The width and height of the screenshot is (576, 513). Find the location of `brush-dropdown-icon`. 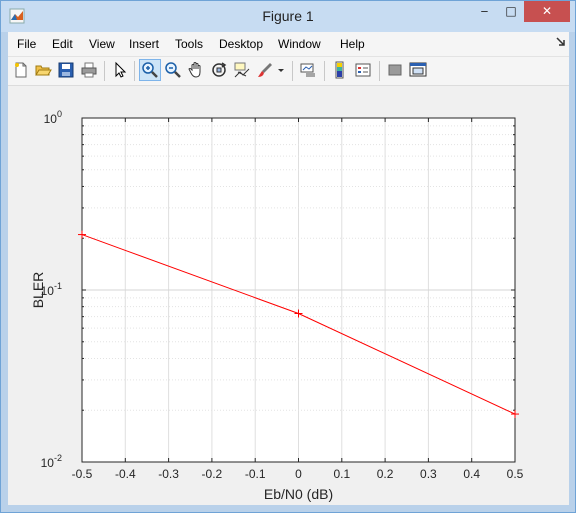

brush-dropdown-icon is located at coordinates (281, 70).